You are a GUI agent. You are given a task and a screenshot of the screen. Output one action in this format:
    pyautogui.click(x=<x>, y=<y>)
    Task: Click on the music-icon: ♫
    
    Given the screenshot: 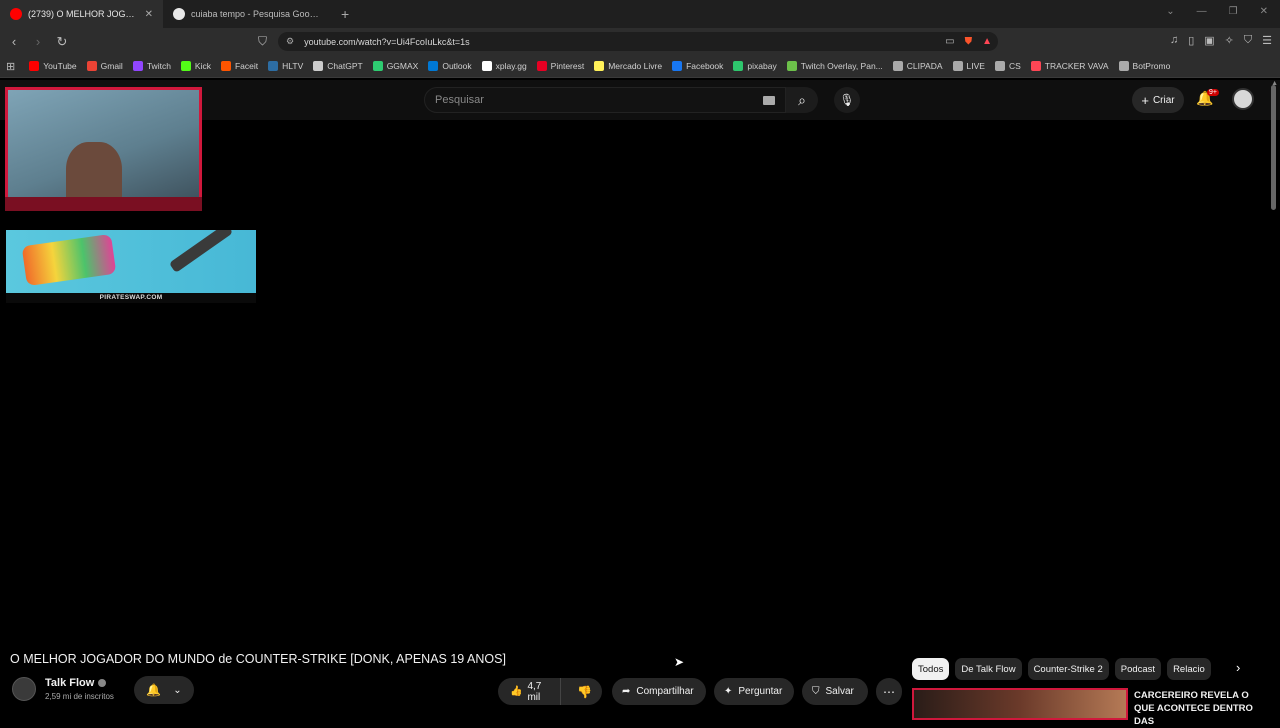 What is the action you would take?
    pyautogui.click(x=1174, y=40)
    